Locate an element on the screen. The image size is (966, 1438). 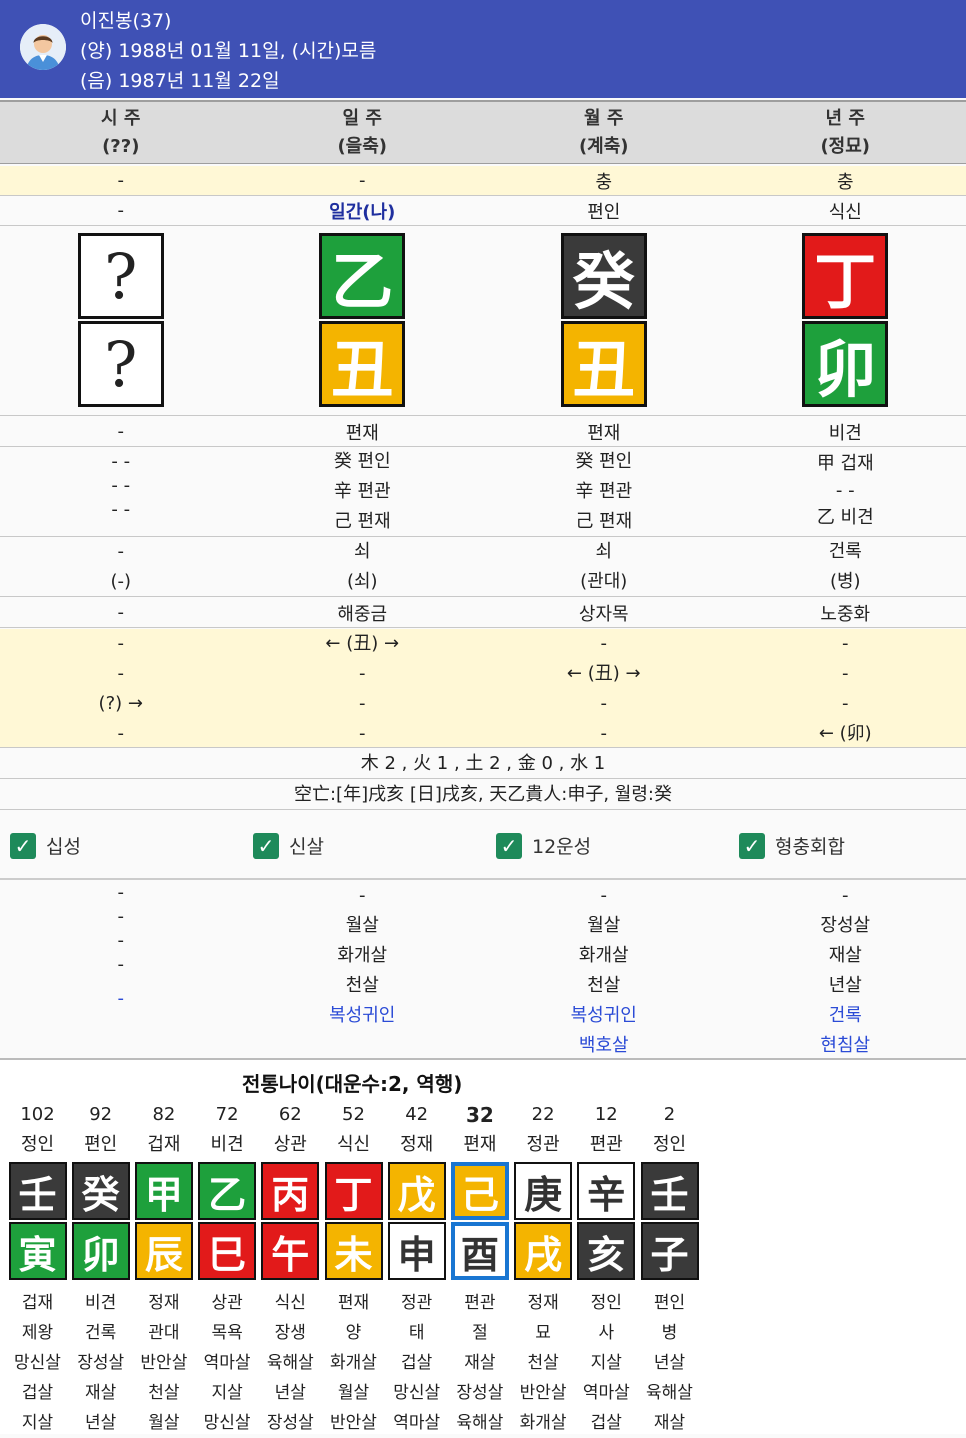
daeun-branch-tile: 寅 is located at coordinates (38, 1251).